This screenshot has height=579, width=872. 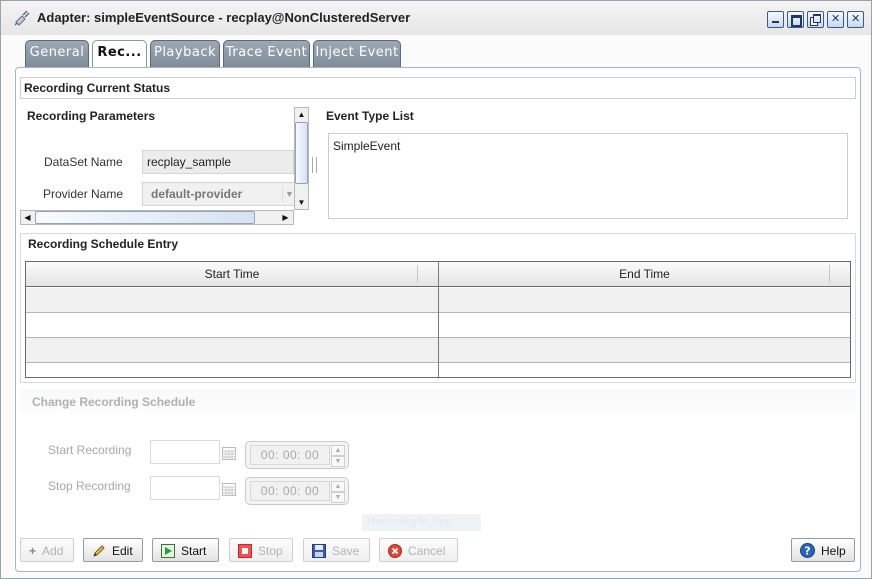 I want to click on help-button-label: Help, so click(x=833, y=550).